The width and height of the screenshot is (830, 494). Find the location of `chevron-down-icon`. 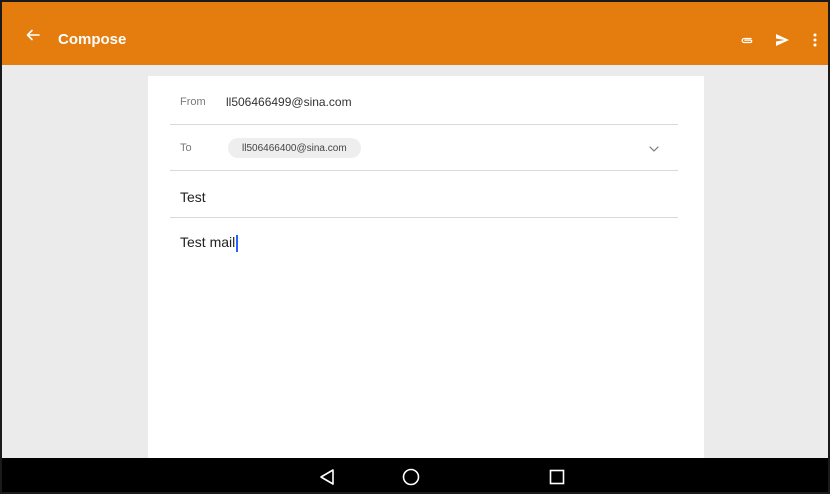

chevron-down-icon is located at coordinates (654, 149).